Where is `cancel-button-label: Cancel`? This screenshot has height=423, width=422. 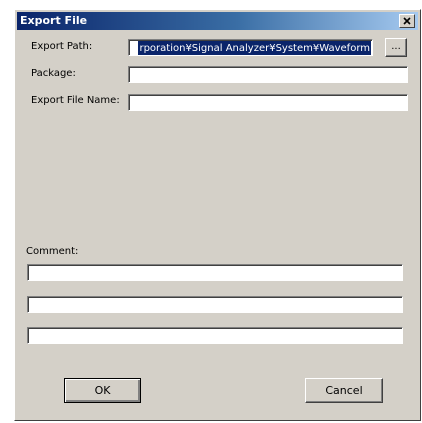 cancel-button-label: Cancel is located at coordinates (344, 390).